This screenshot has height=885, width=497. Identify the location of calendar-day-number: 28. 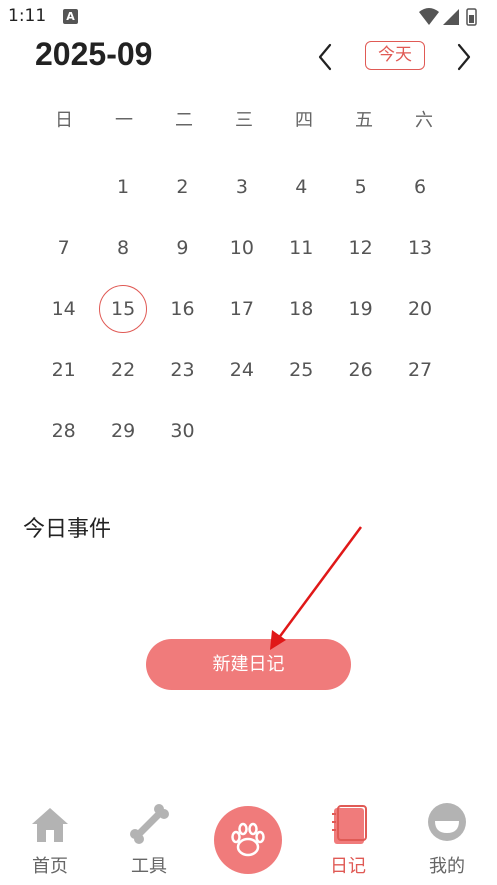
(63, 430).